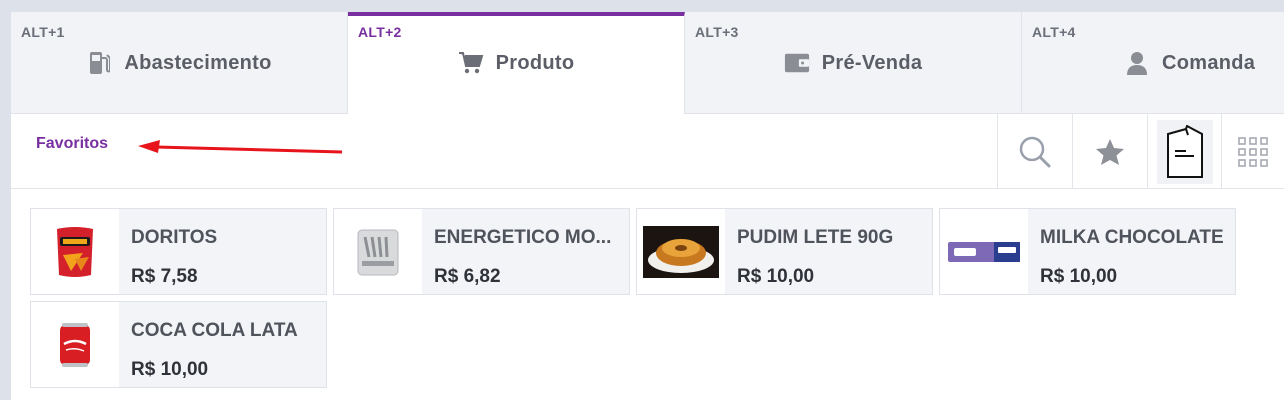  What do you see at coordinates (380, 32) in the screenshot?
I see `tab-shortcut: ALT+2` at bounding box center [380, 32].